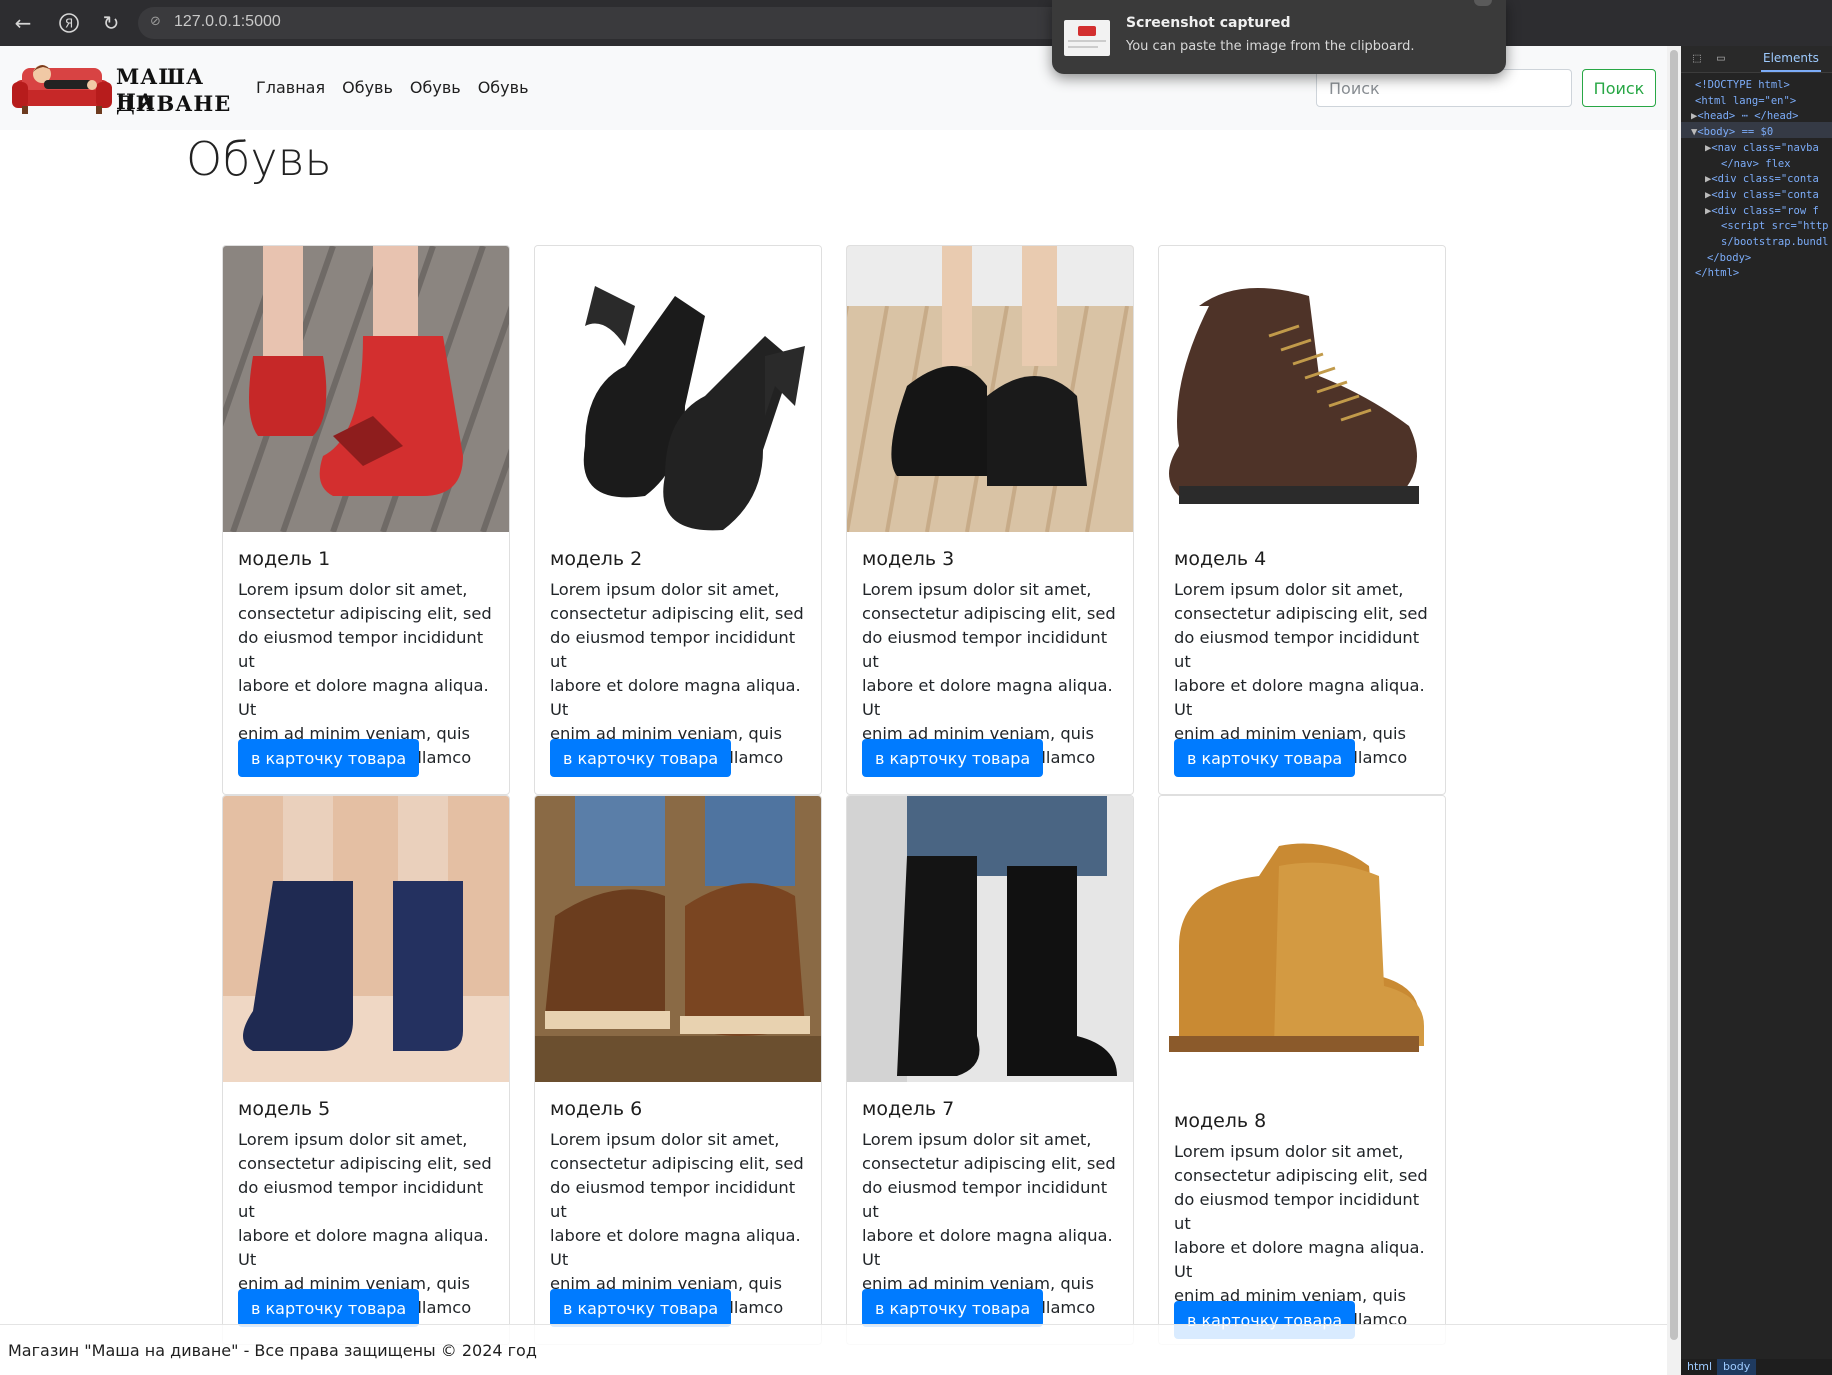 Image resolution: width=1832 pixels, height=1375 pixels. I want to click on dom-tree-node: ▶<head> ⋯ </head>, so click(1744, 116).